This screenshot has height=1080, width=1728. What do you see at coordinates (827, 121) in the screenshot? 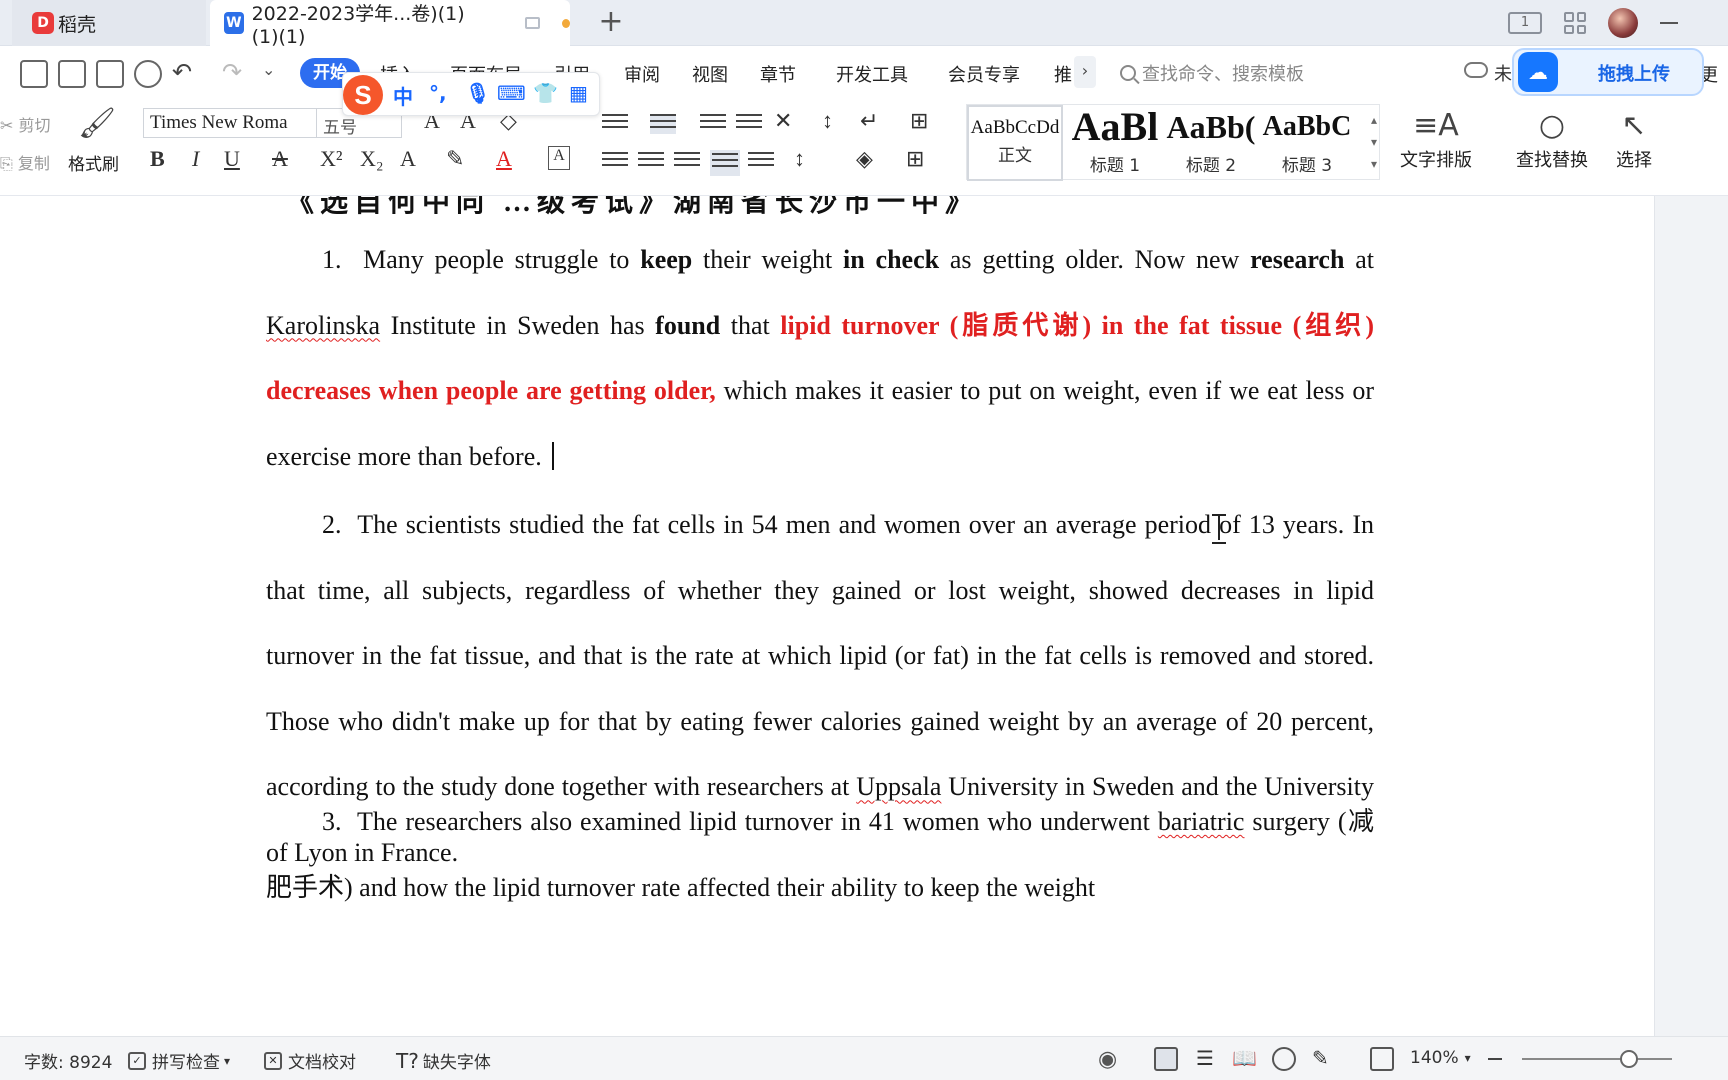
I see `sort-icon: ↕` at bounding box center [827, 121].